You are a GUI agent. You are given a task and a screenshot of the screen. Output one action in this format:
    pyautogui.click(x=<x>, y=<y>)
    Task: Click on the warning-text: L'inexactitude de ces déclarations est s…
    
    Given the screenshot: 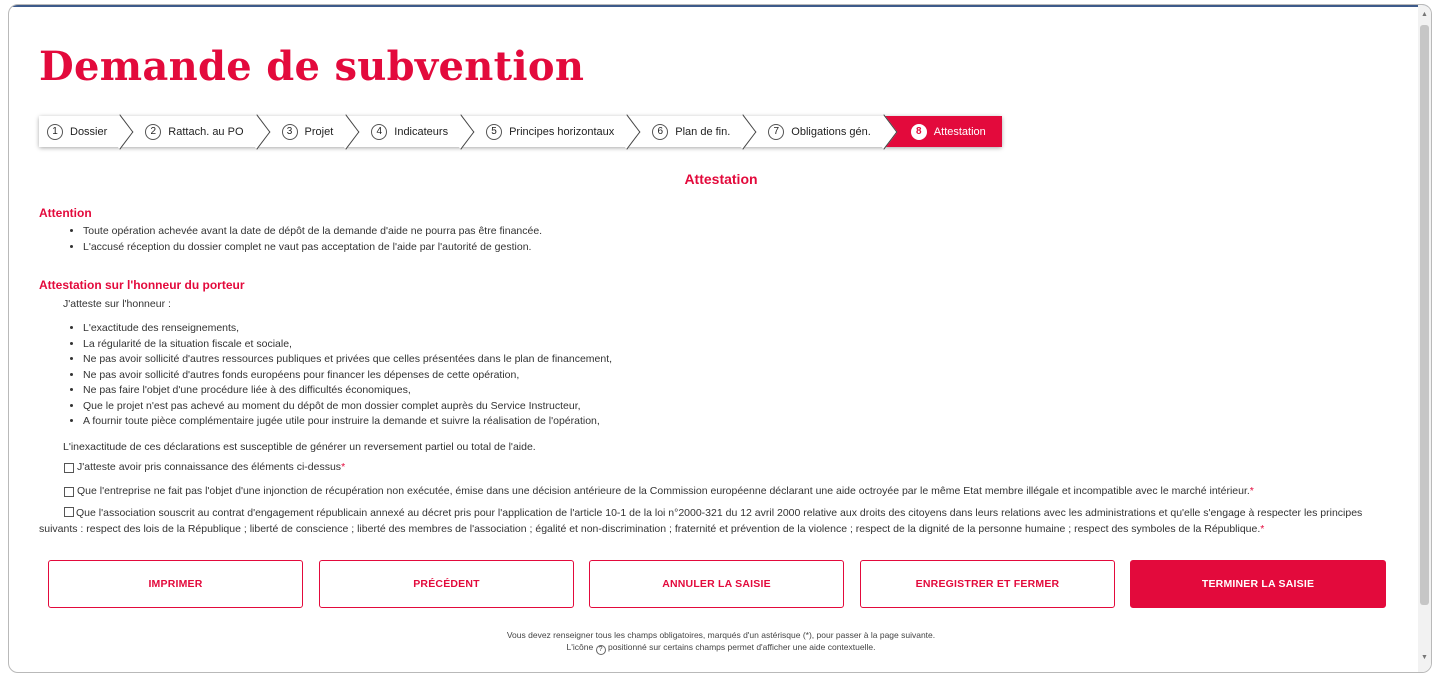 What is the action you would take?
    pyautogui.click(x=299, y=447)
    